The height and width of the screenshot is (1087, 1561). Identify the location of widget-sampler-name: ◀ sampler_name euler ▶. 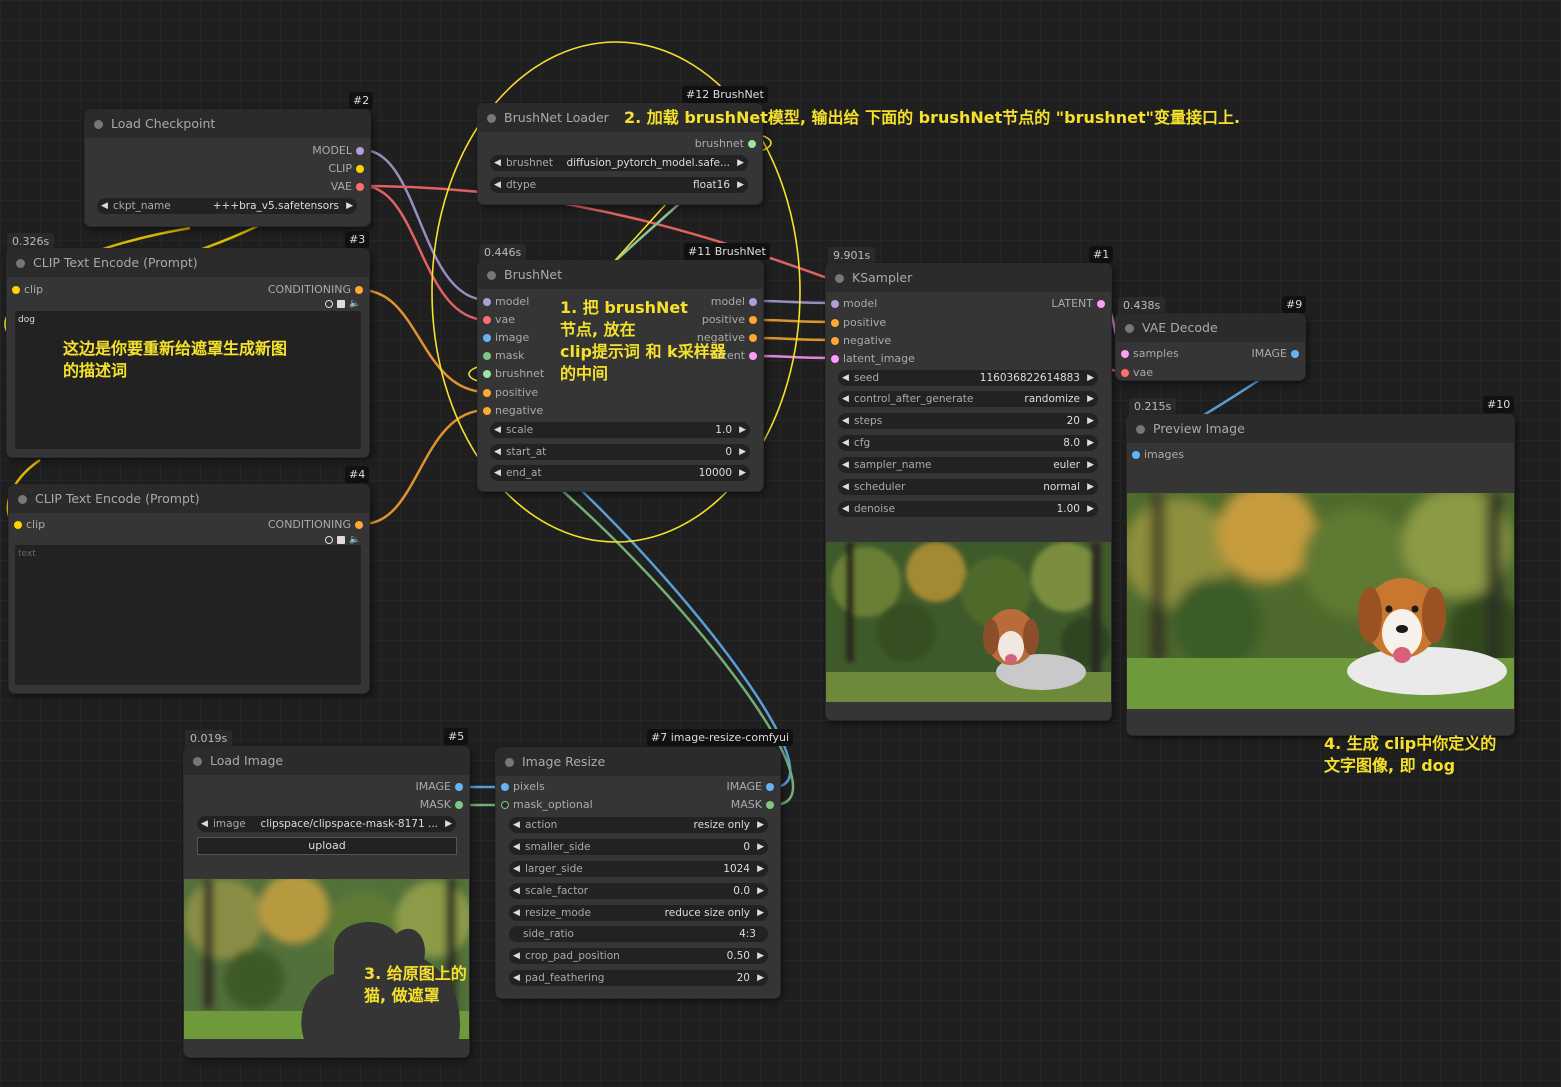
(968, 465).